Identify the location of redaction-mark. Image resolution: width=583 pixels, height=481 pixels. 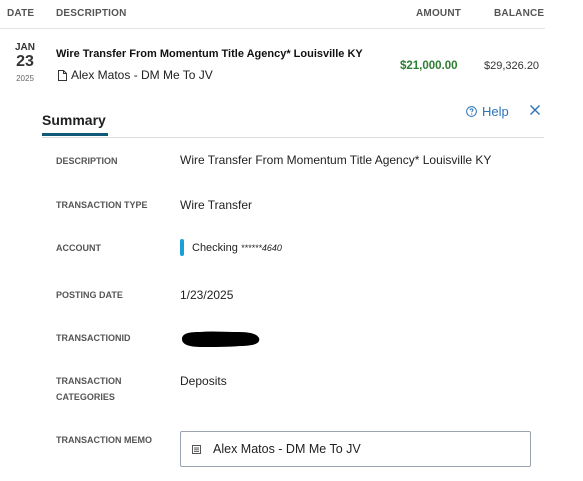
(221, 339).